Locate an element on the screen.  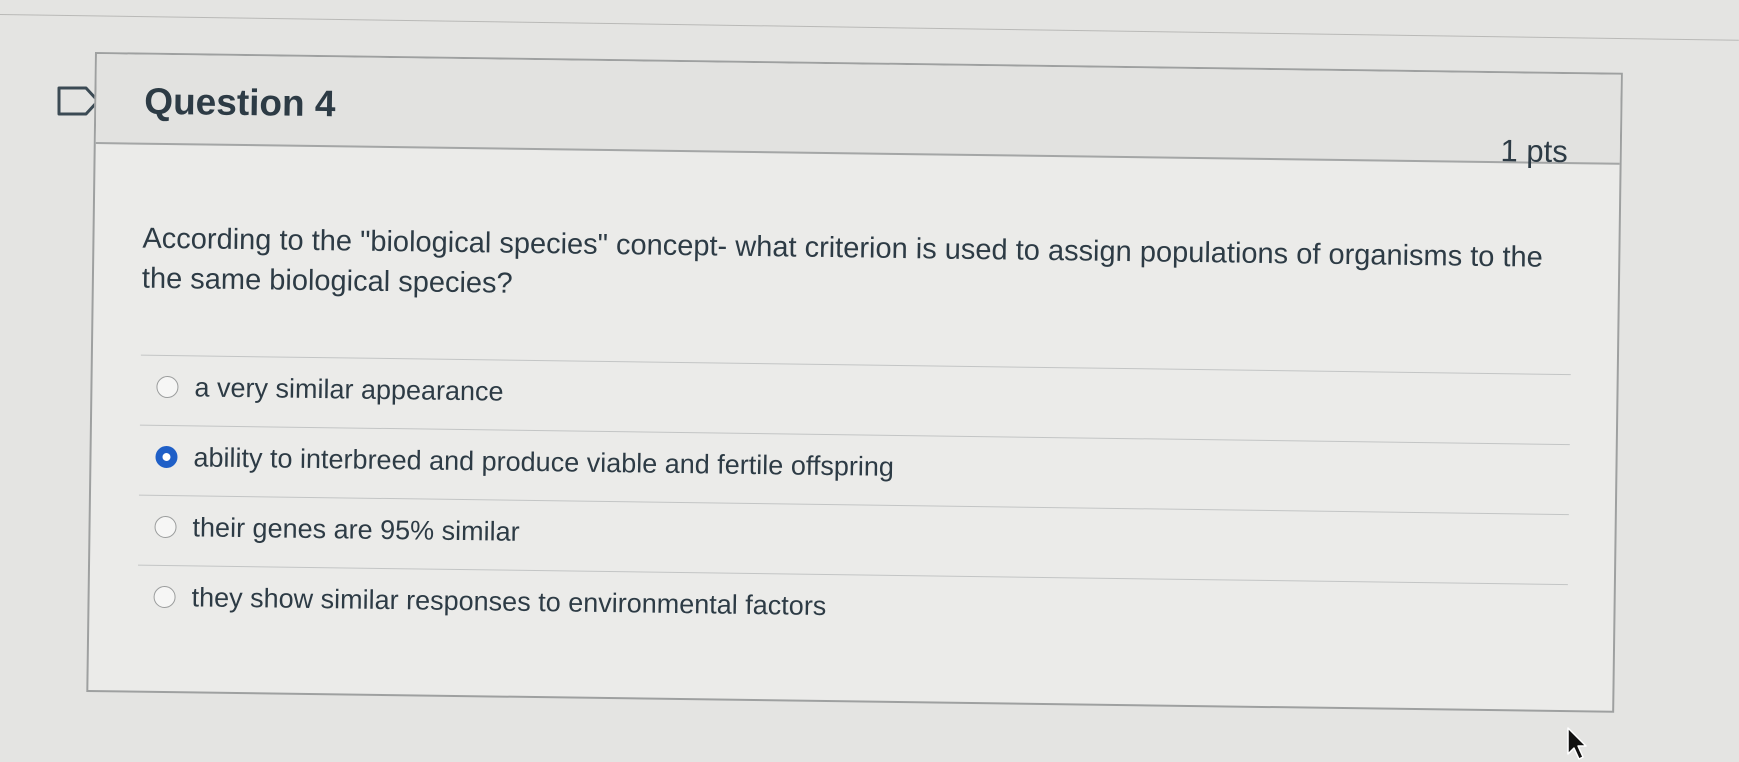
answer-label: a very similar appearance is located at coordinates (349, 389).